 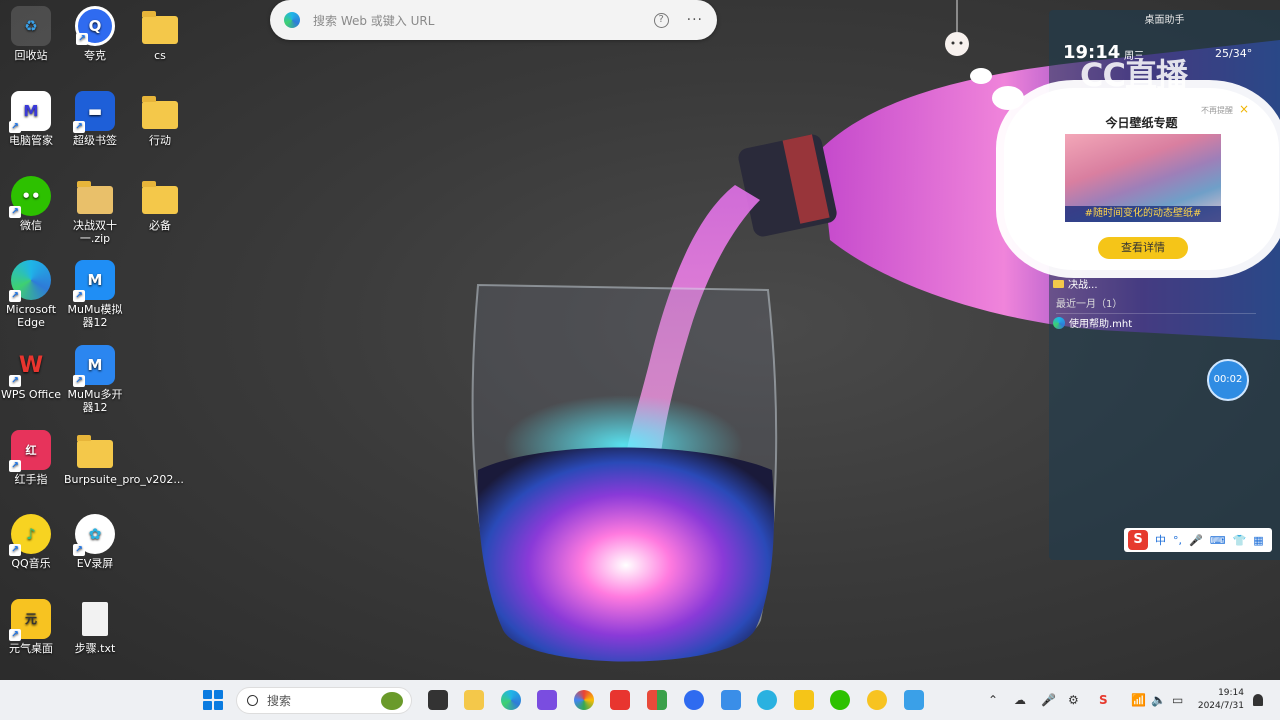 I want to click on quark-browser-icon: Q ↗, so click(x=95, y=26).